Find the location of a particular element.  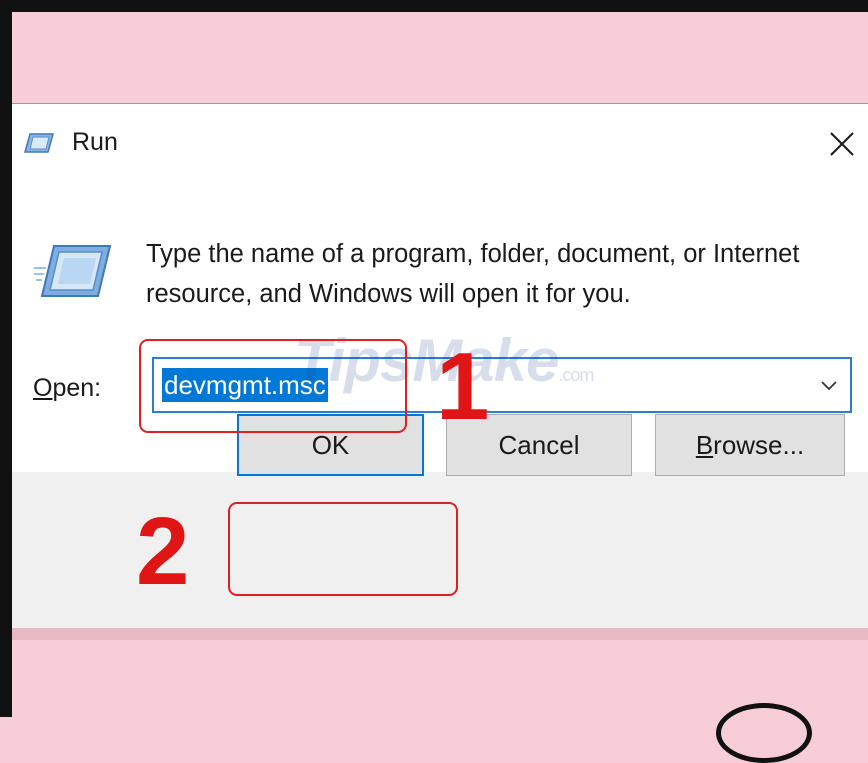

open-label: Open: is located at coordinates (67, 388).